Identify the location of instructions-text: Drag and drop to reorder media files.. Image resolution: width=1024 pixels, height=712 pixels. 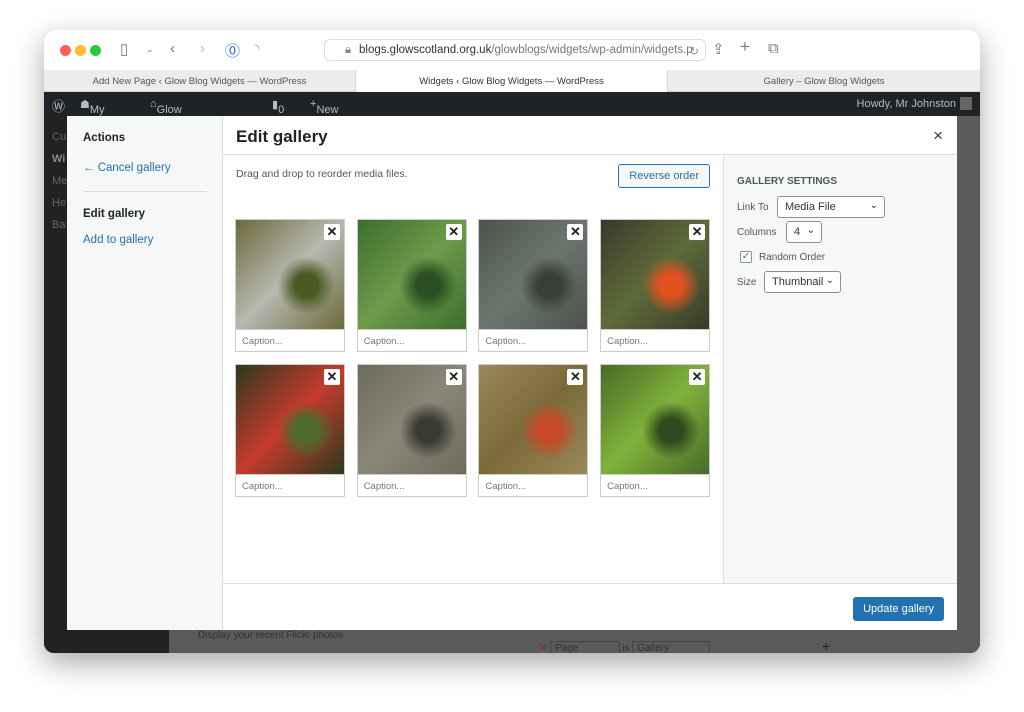
(322, 174).